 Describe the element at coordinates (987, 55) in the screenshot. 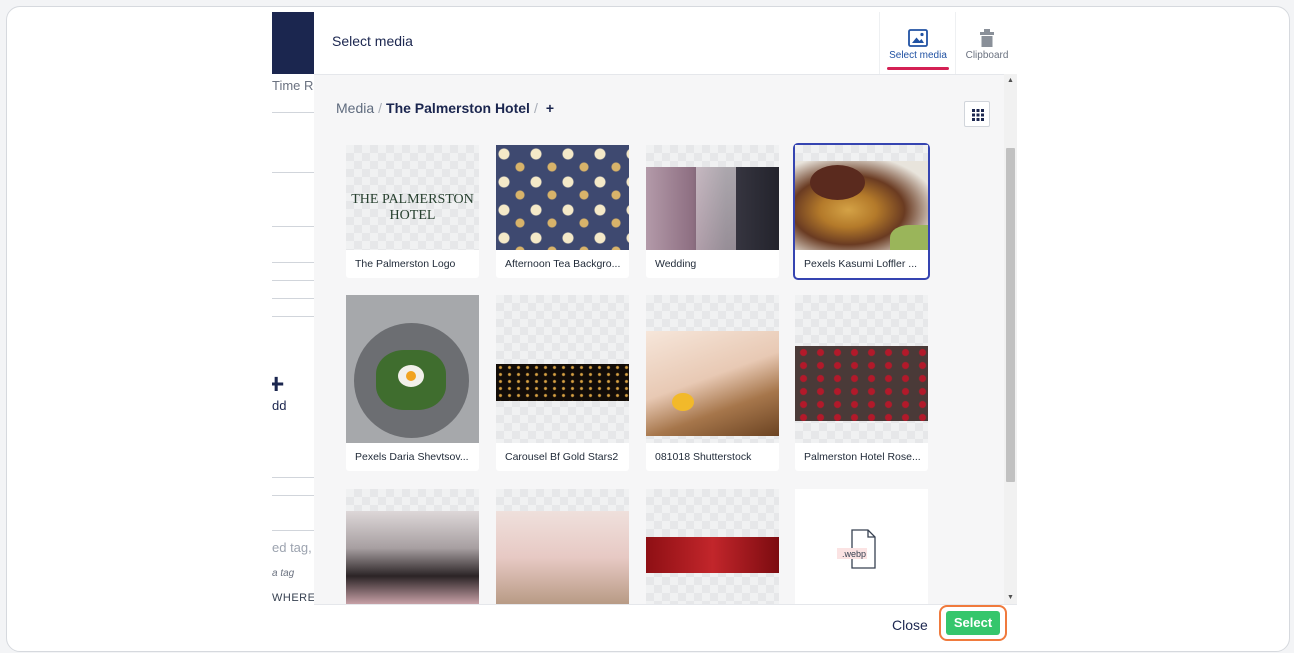

I see `tab-clipboard-label: Clipboard` at that location.